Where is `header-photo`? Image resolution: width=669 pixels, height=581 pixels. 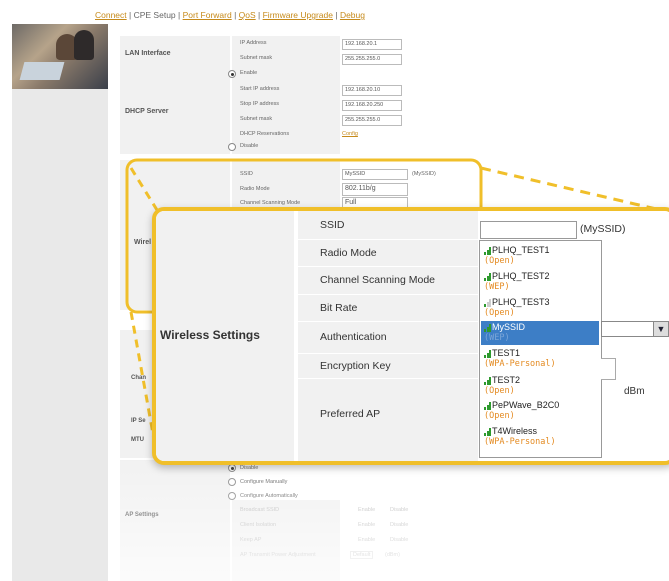
header-photo is located at coordinates (60, 56).